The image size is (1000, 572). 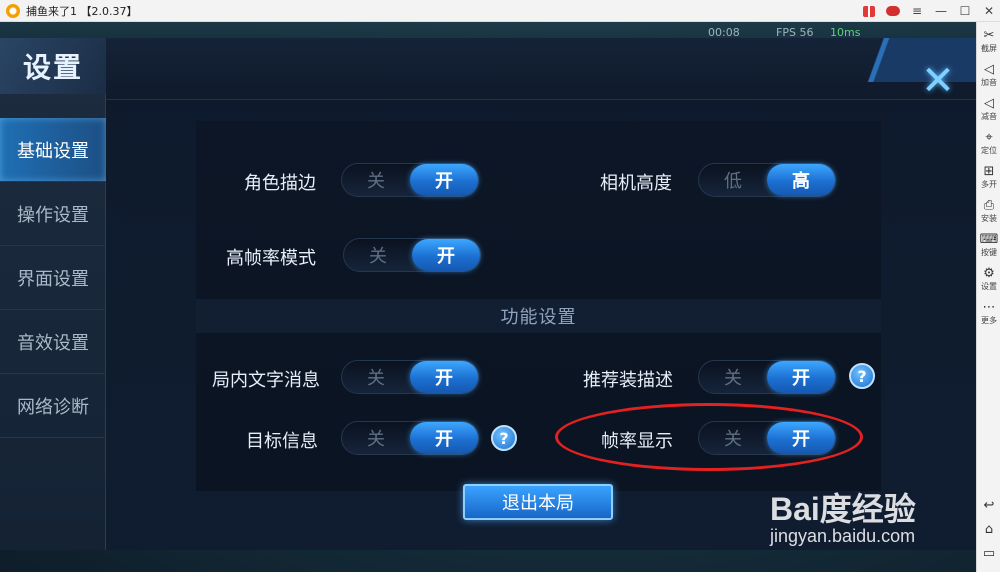 What do you see at coordinates (53, 66) in the screenshot?
I see `settings-title: 设置` at bounding box center [53, 66].